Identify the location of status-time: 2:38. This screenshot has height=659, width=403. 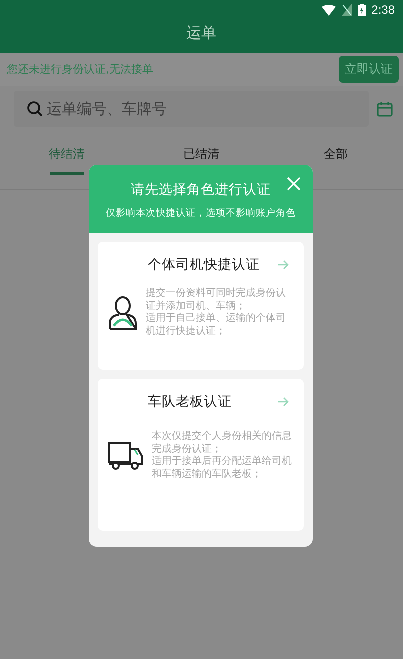
(383, 10).